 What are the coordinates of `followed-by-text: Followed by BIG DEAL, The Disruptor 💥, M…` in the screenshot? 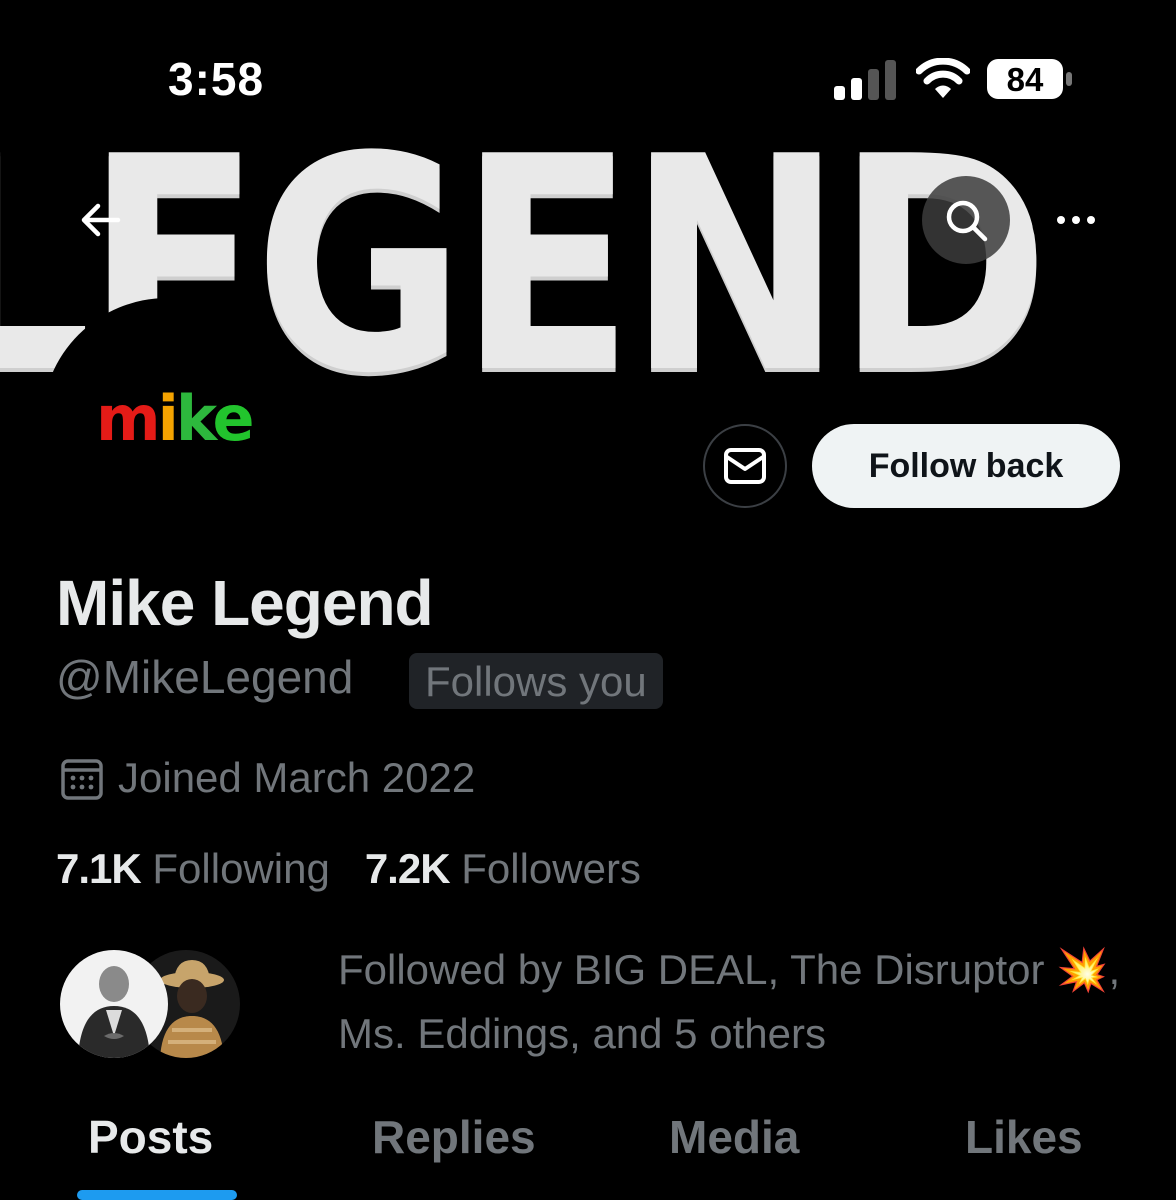 It's located at (733, 1002).